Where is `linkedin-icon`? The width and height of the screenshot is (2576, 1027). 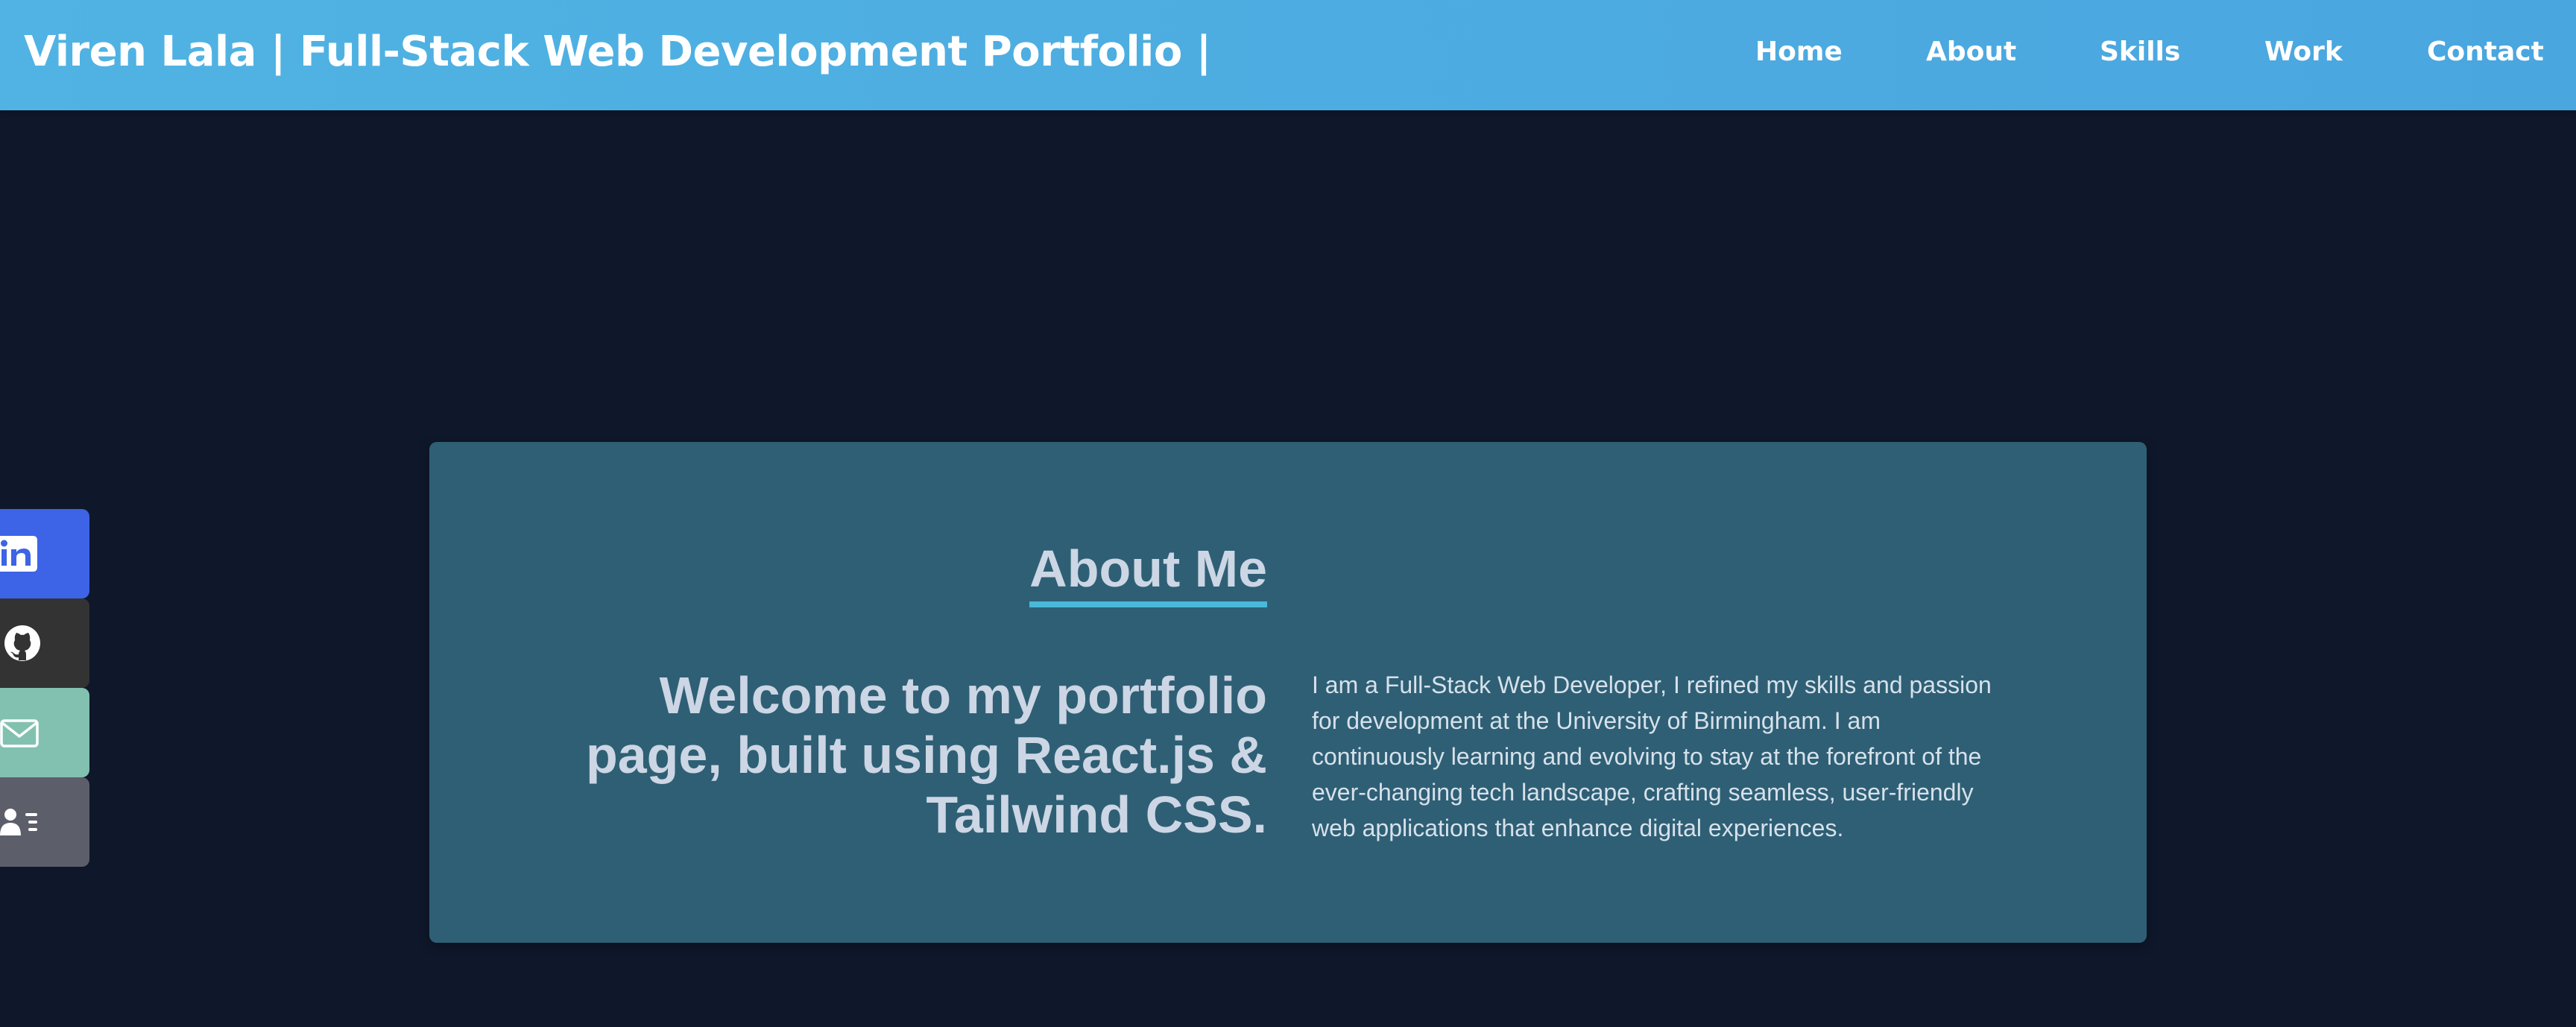
linkedin-icon is located at coordinates (18, 554).